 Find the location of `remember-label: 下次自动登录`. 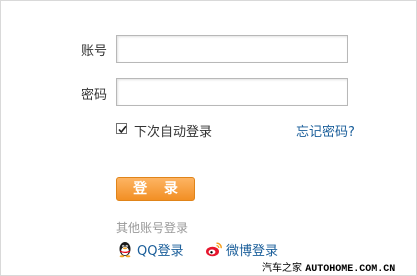

remember-label: 下次自动登录 is located at coordinates (173, 130).